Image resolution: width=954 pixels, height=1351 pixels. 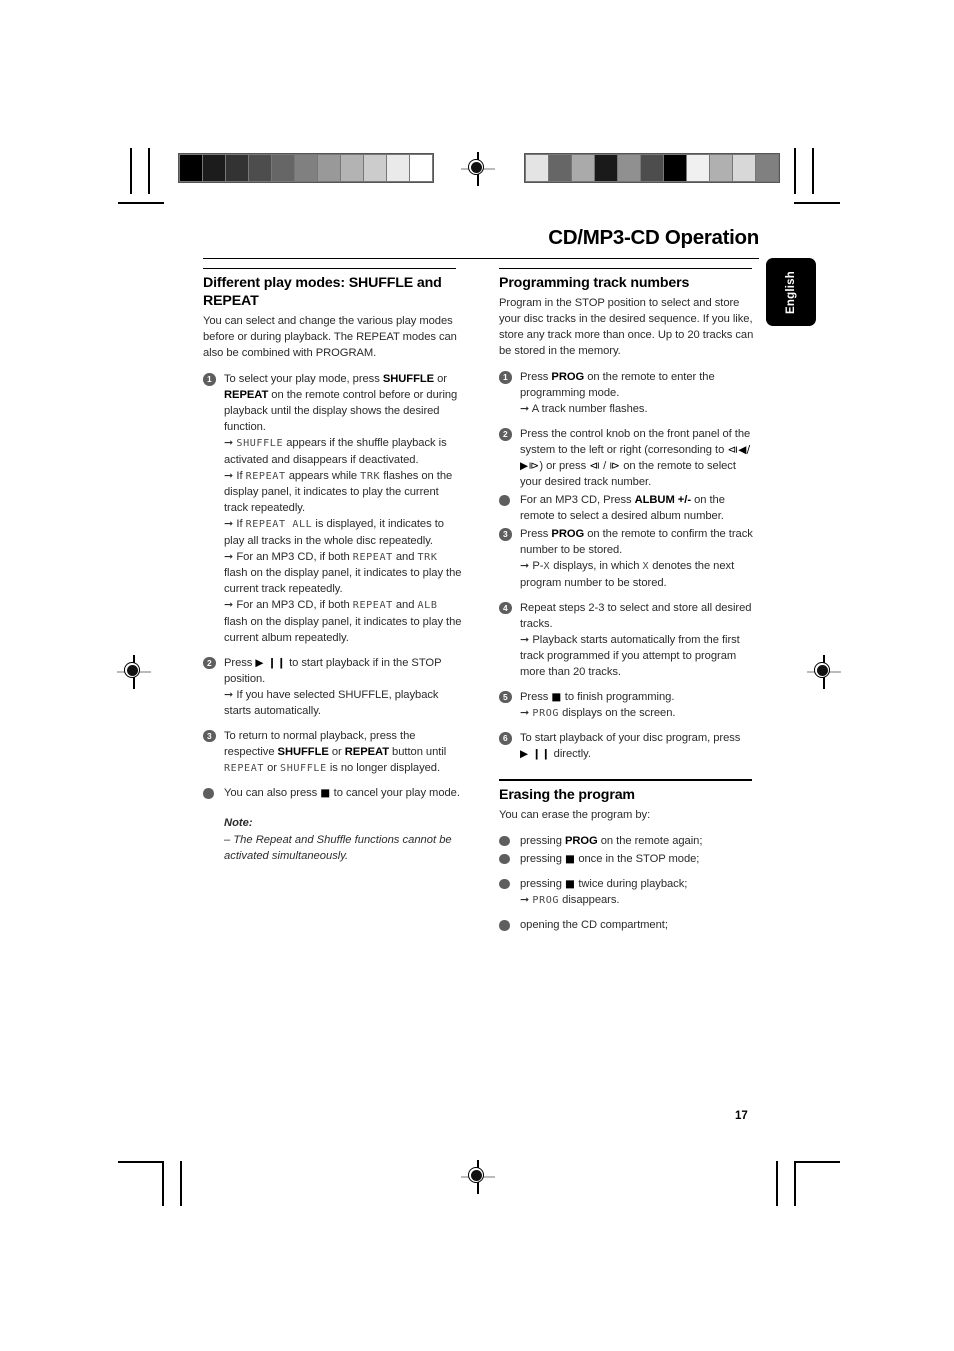 I want to click on play-pause-icon: ▶ ❙❙, so click(x=535, y=754).